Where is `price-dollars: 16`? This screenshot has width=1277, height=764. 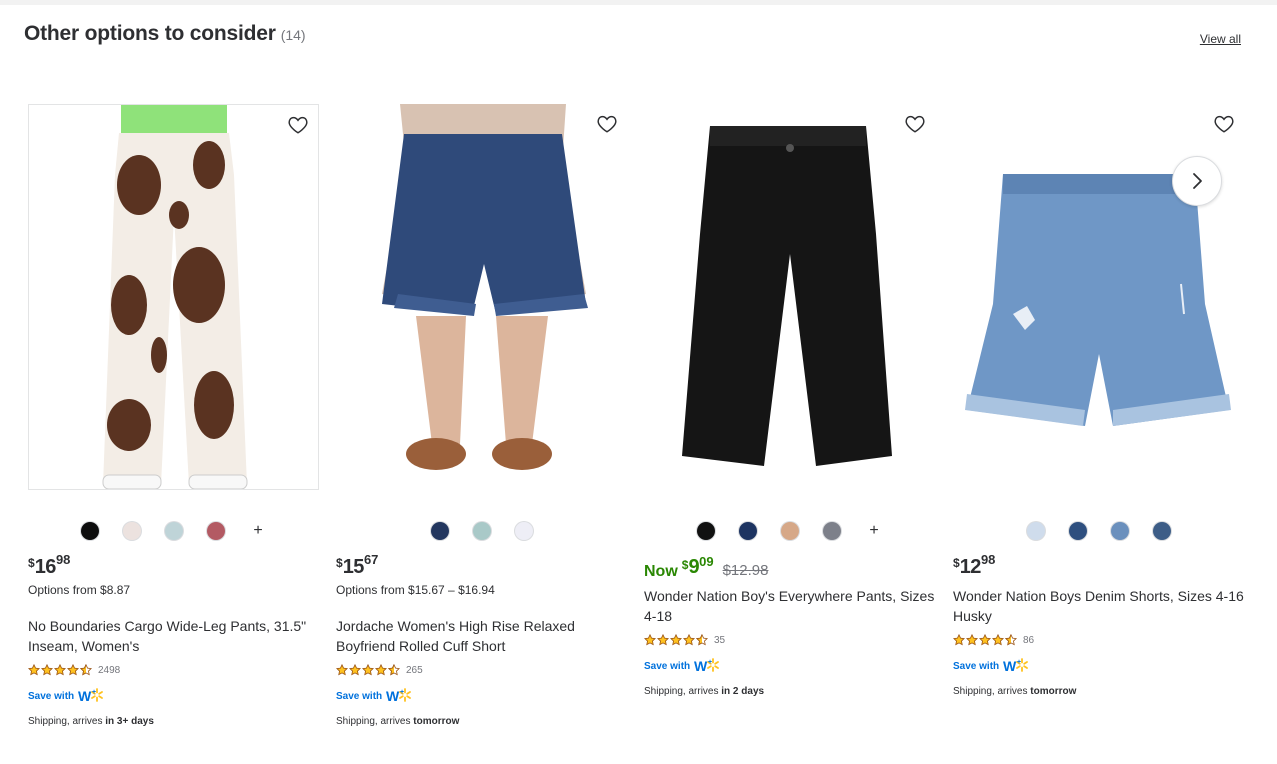 price-dollars: 16 is located at coordinates (45, 567).